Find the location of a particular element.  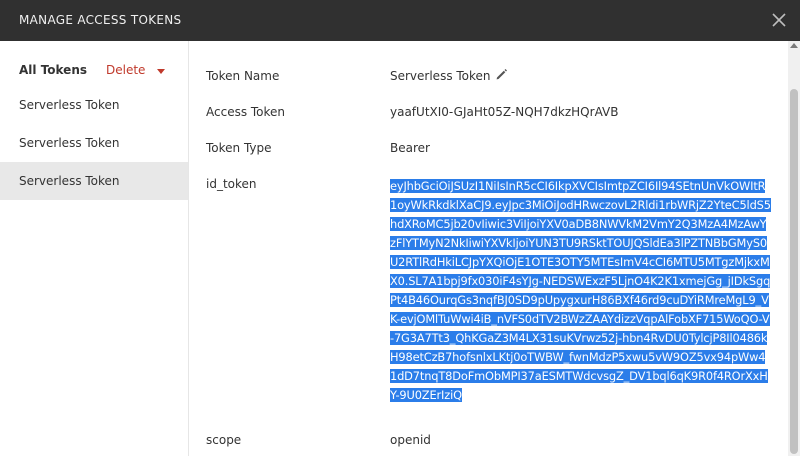

id-token-label: id_token is located at coordinates (231, 184).